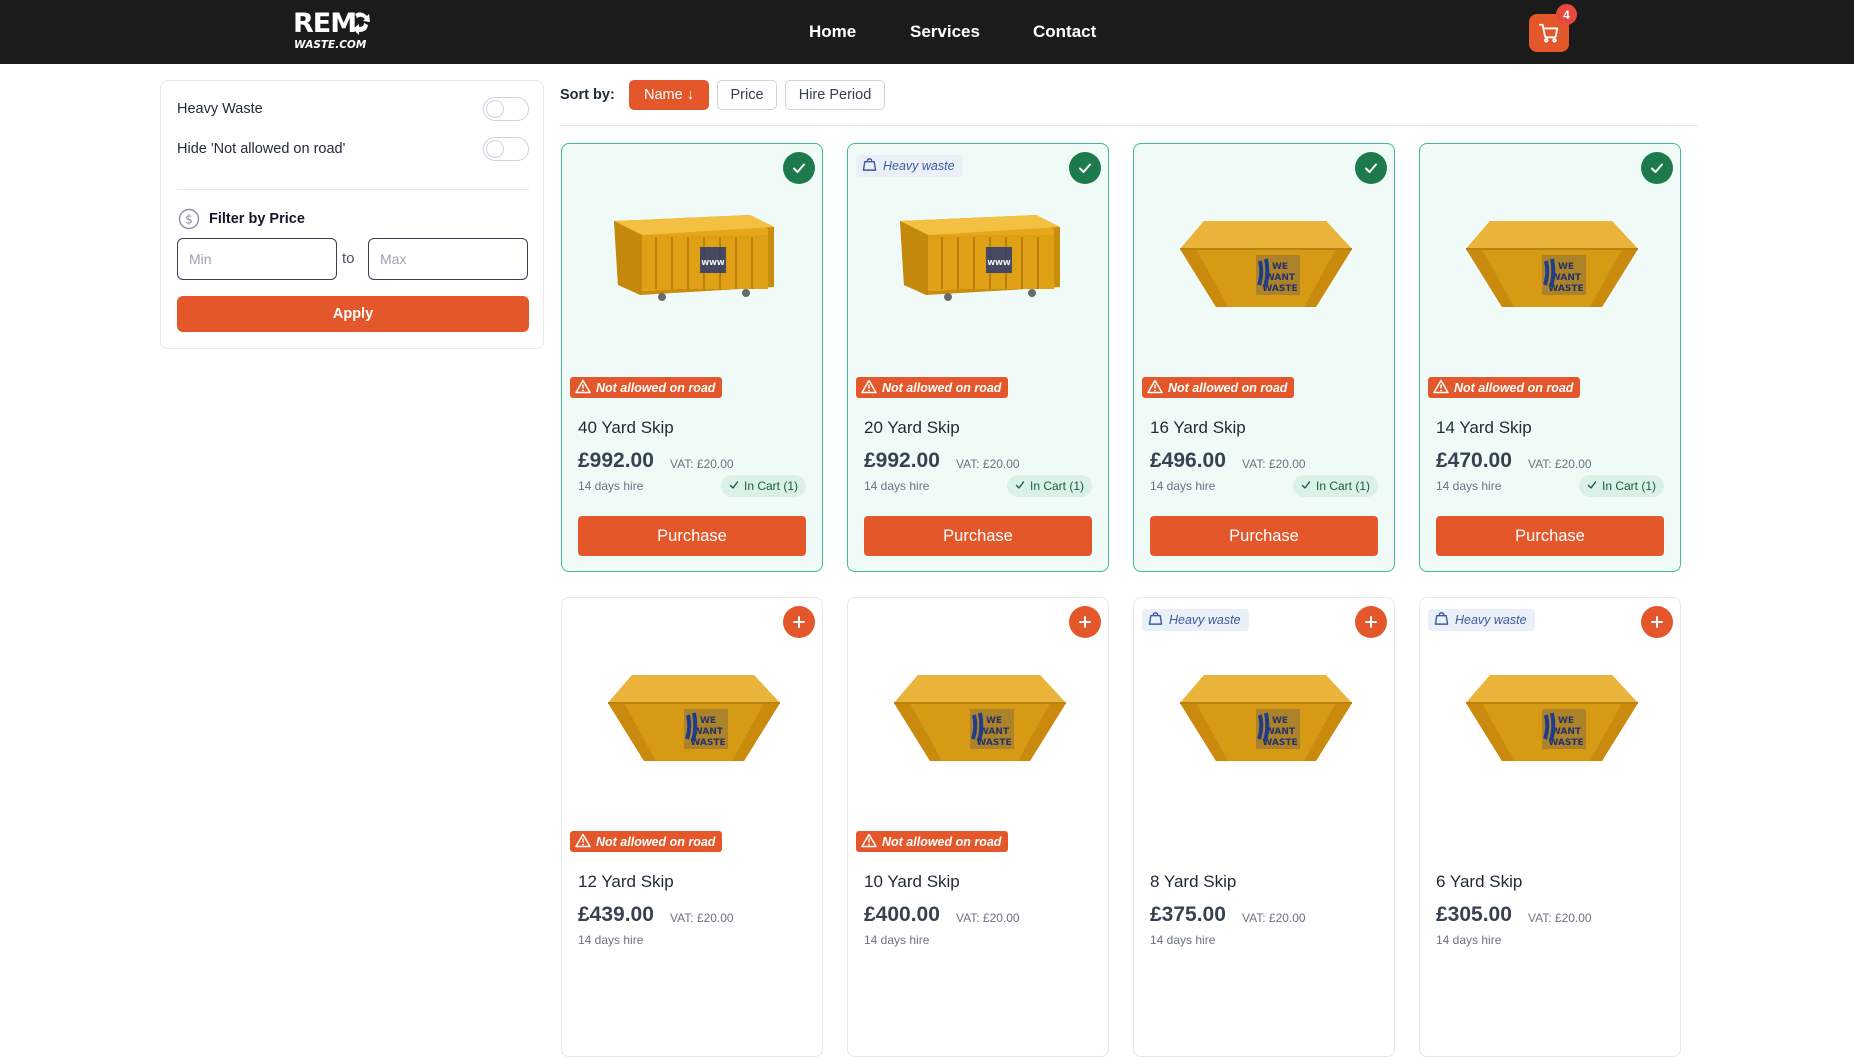 The width and height of the screenshot is (1854, 1057). I want to click on hide-road-filter: Hide 'Not allowed on road', so click(353, 149).